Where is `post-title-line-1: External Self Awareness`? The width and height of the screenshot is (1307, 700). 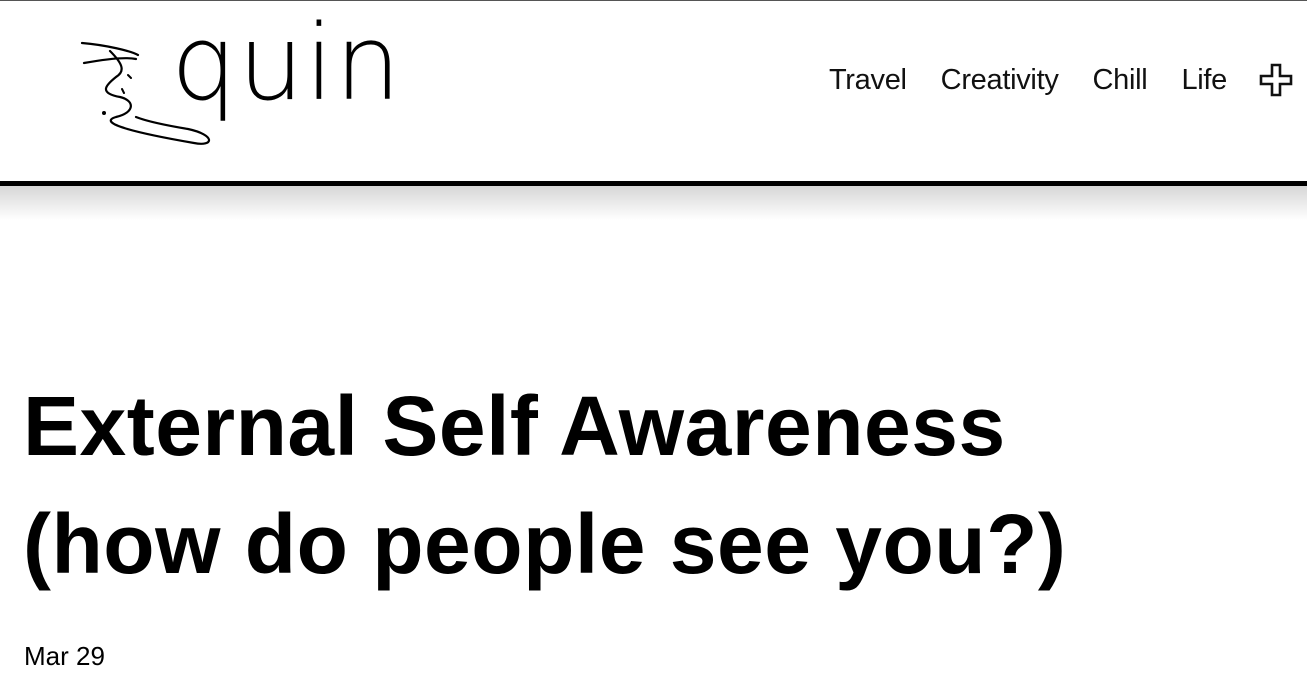
post-title-line-1: External Self Awareness is located at coordinates (514, 426).